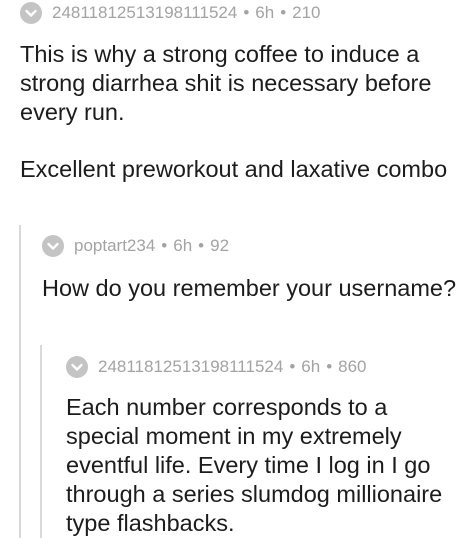 The width and height of the screenshot is (474, 538). I want to click on comment-meta: 24811812513198111524 • 6h • 210, so click(170, 13).